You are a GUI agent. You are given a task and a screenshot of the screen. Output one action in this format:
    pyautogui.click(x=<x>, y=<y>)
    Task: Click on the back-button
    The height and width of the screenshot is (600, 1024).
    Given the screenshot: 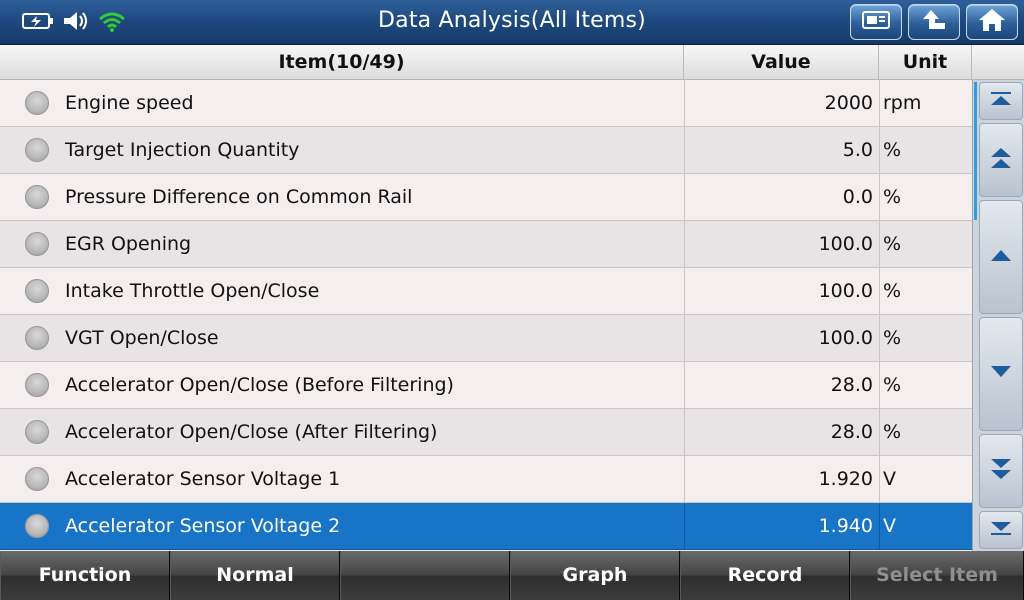 What is the action you would take?
    pyautogui.click(x=934, y=22)
    